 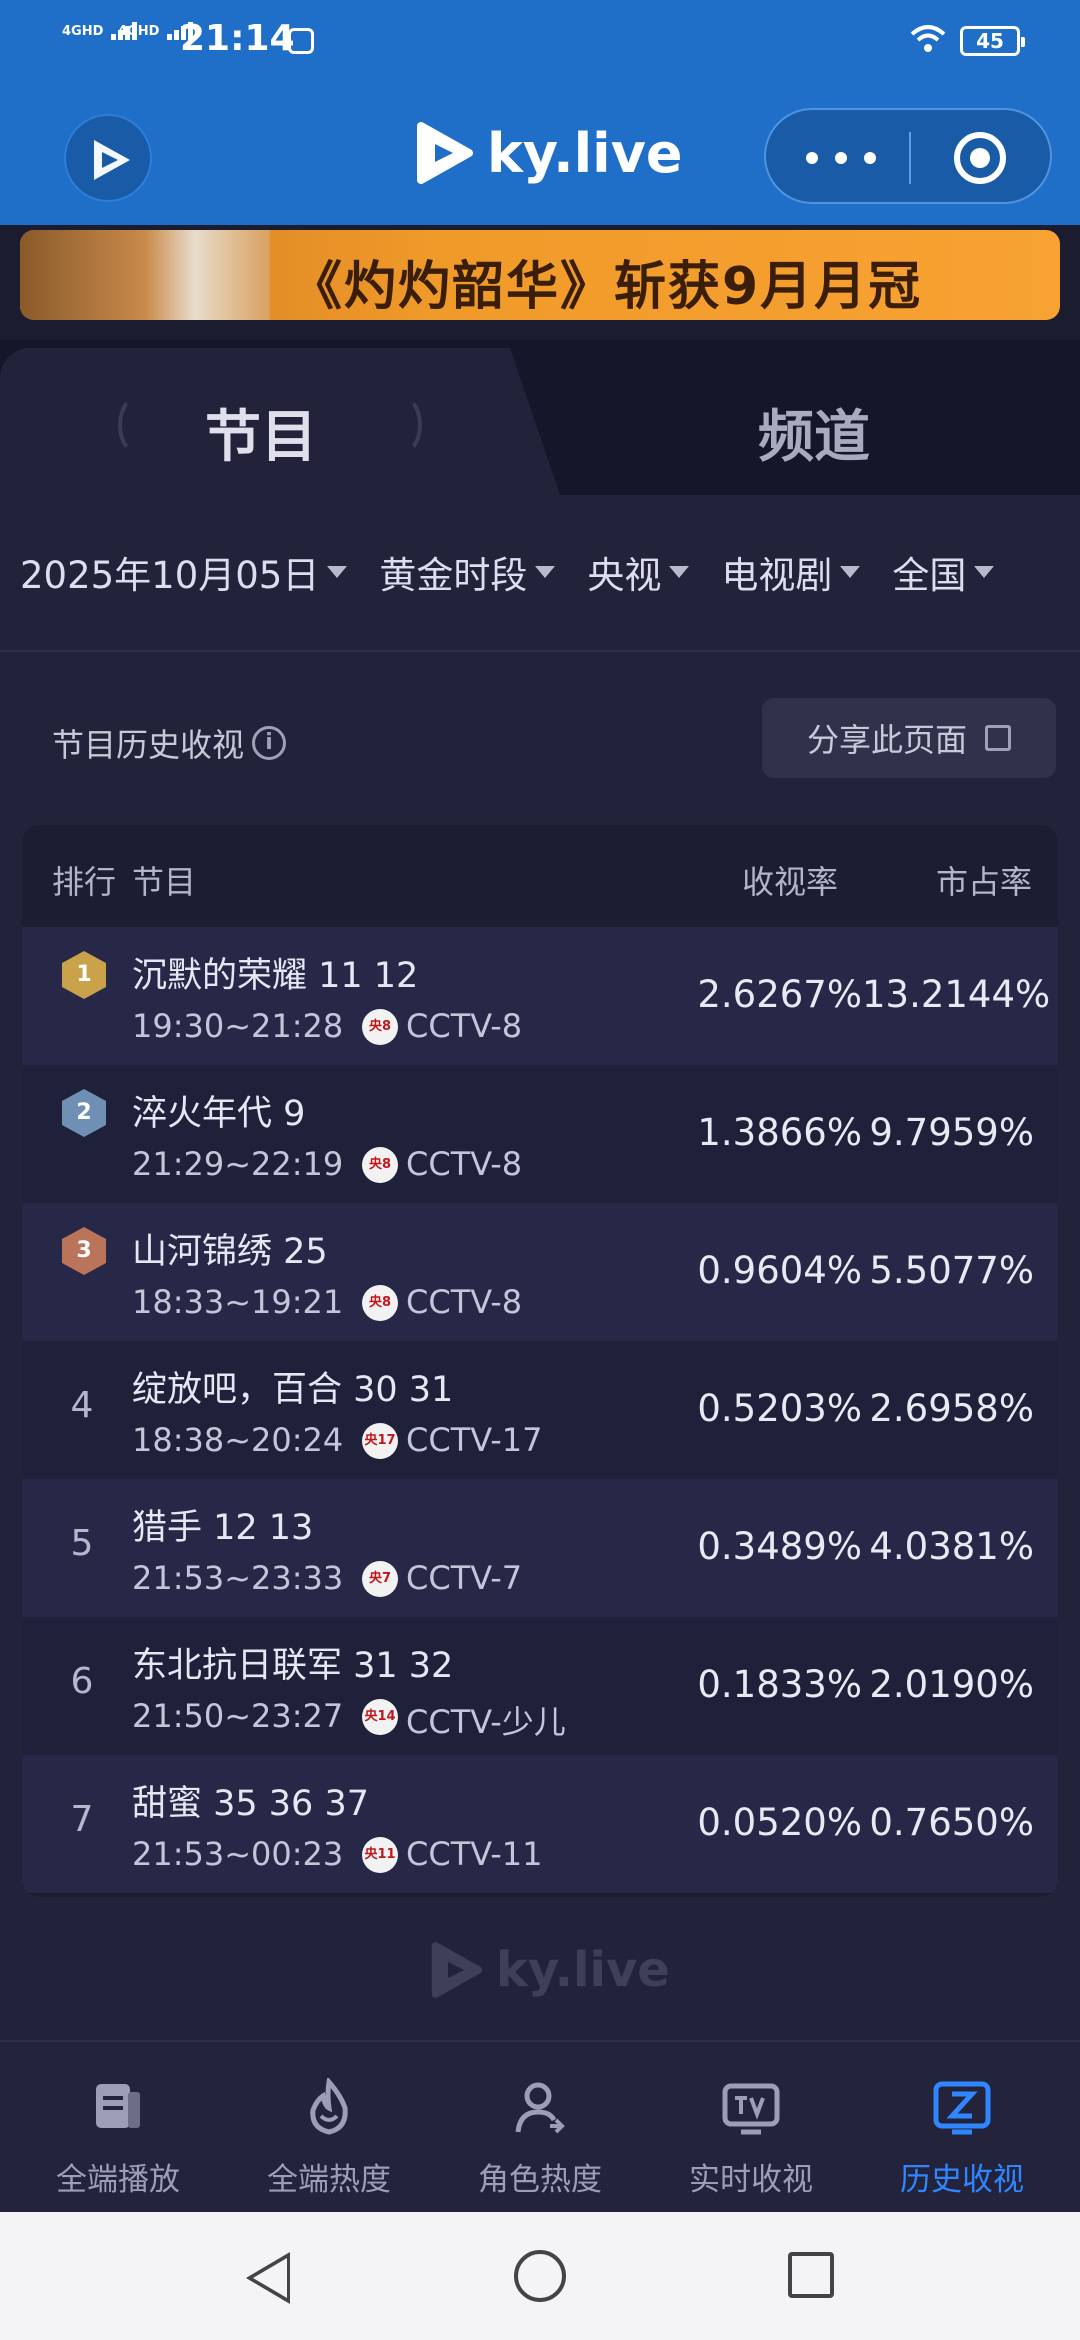 I want to click on share-value: 9.7959%, so click(x=951, y=1132).